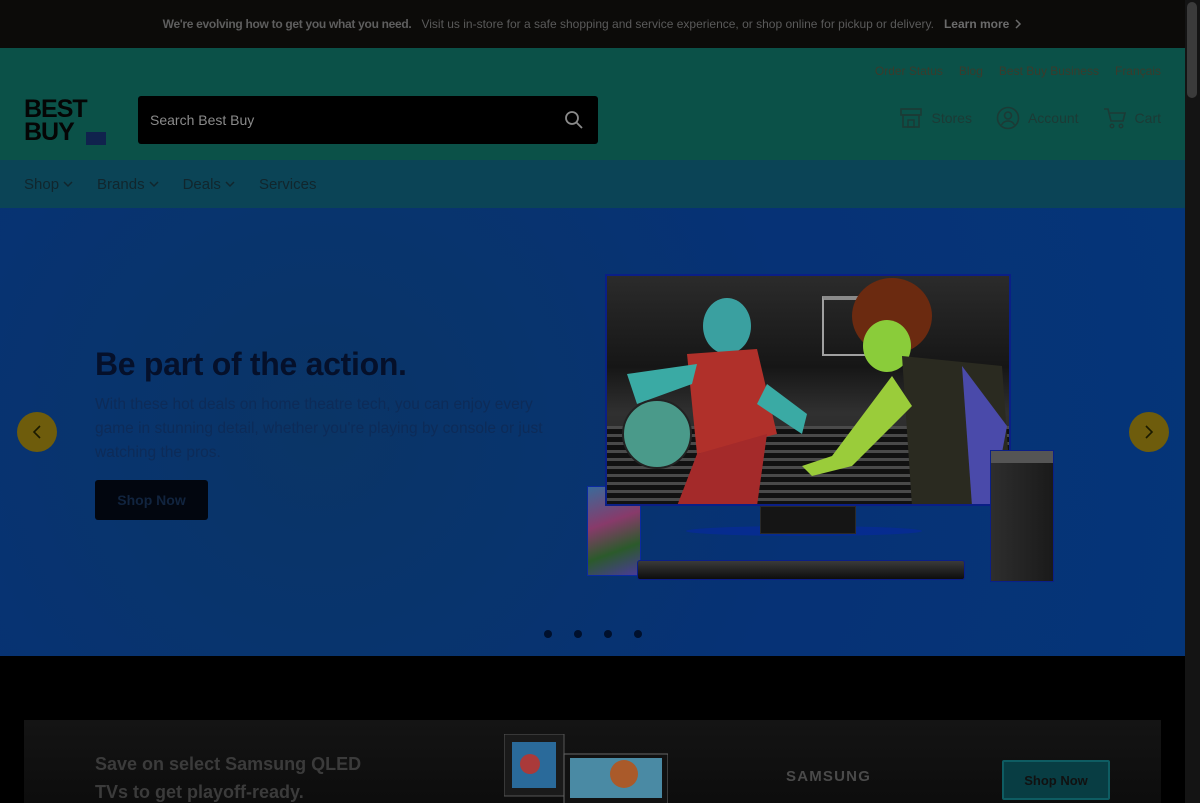 The width and height of the screenshot is (1200, 803). I want to click on account-button: Account, so click(1037, 118).